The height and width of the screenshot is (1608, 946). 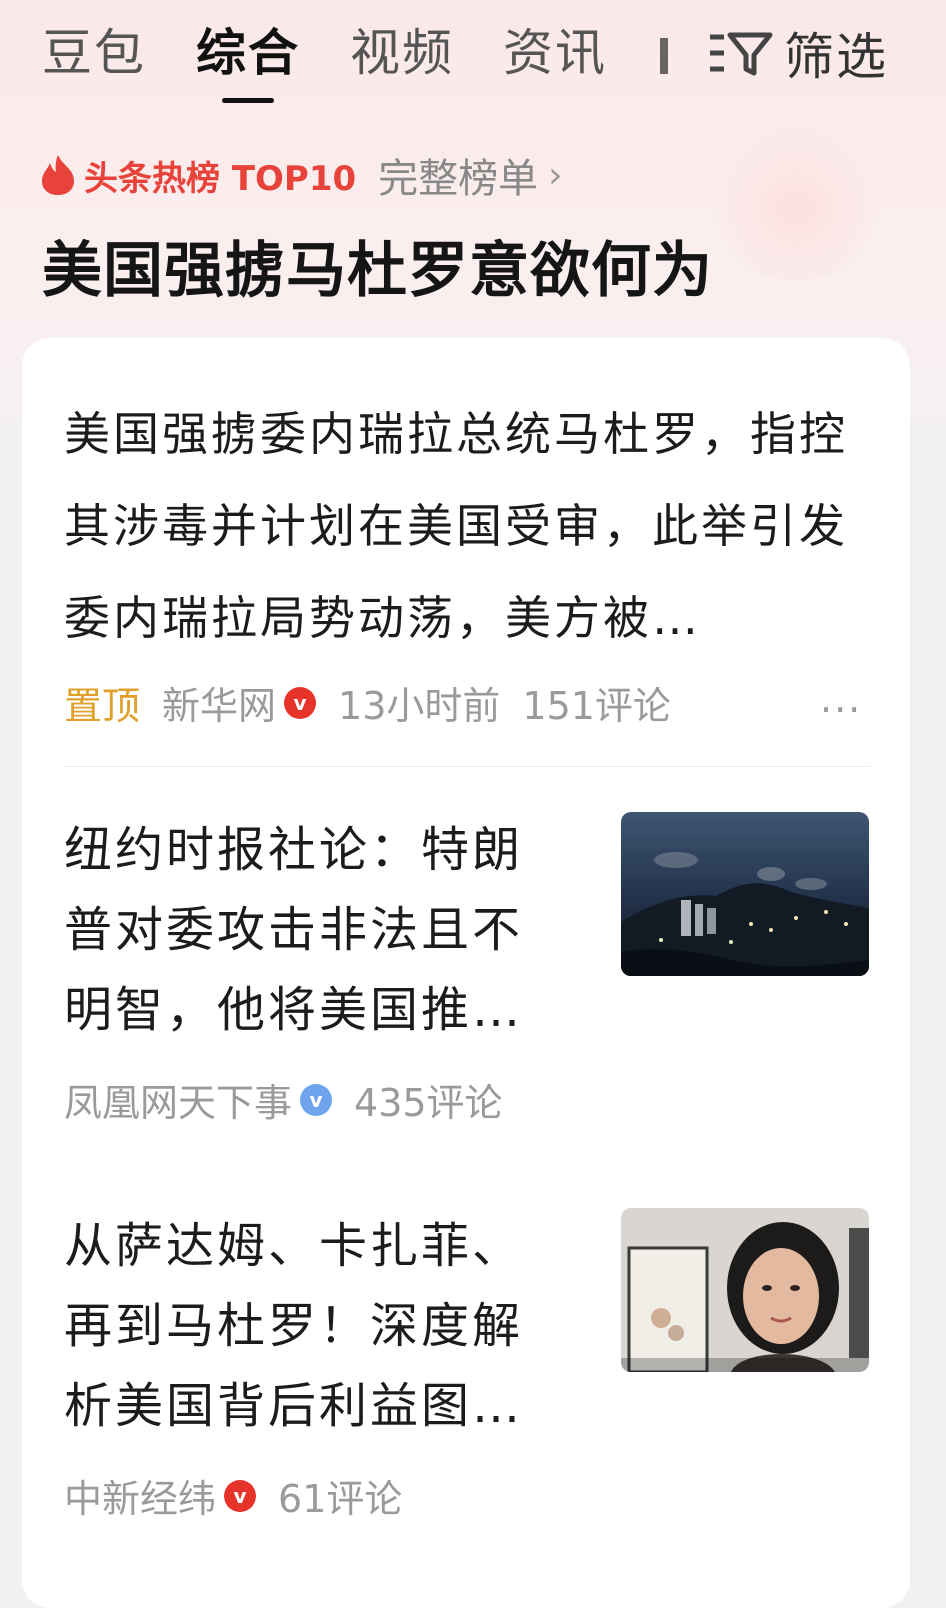 I want to click on article-source: 新华网, so click(x=219, y=702).